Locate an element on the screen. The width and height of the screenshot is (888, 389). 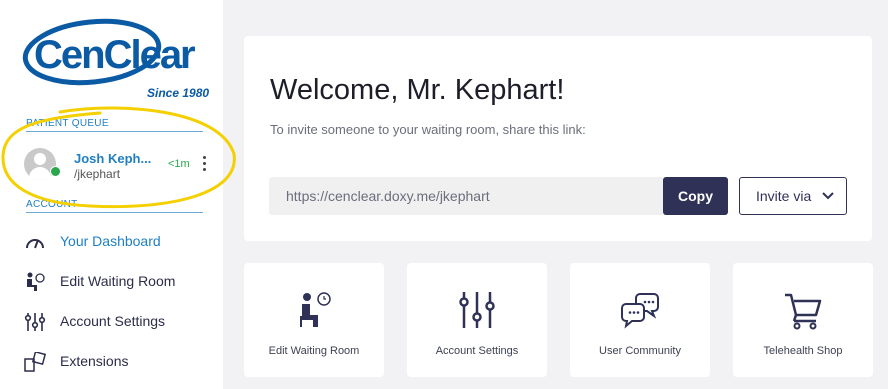
tile-label: Telehealth Shop is located at coordinates (803, 351).